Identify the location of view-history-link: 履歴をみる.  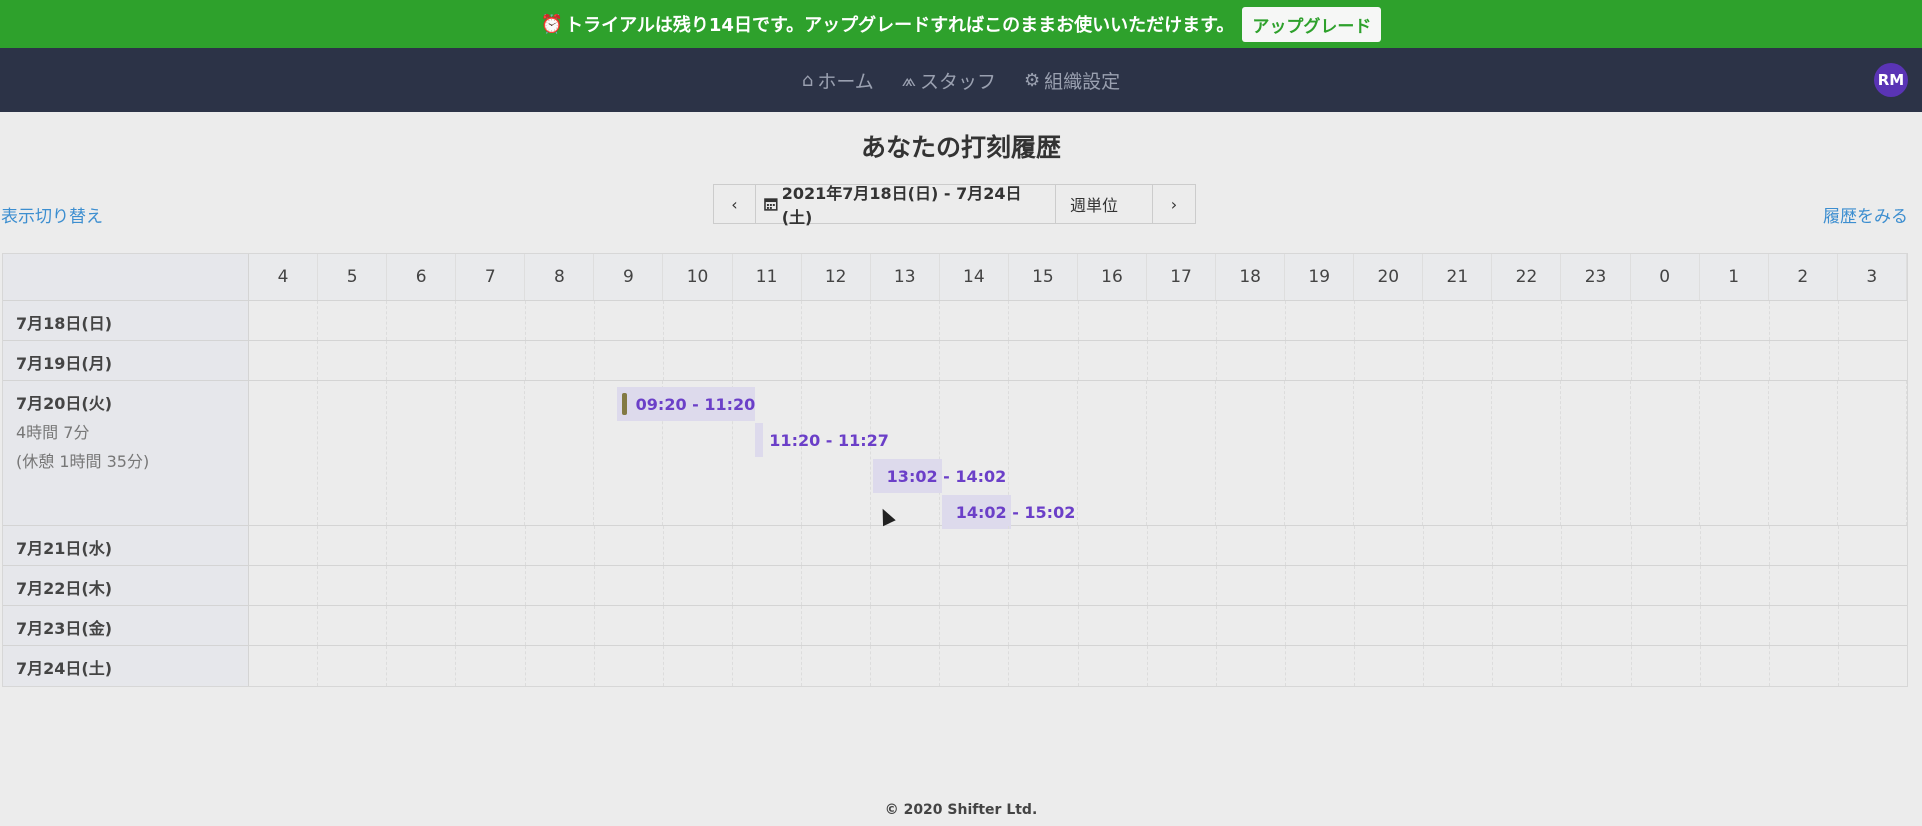
(1865, 214).